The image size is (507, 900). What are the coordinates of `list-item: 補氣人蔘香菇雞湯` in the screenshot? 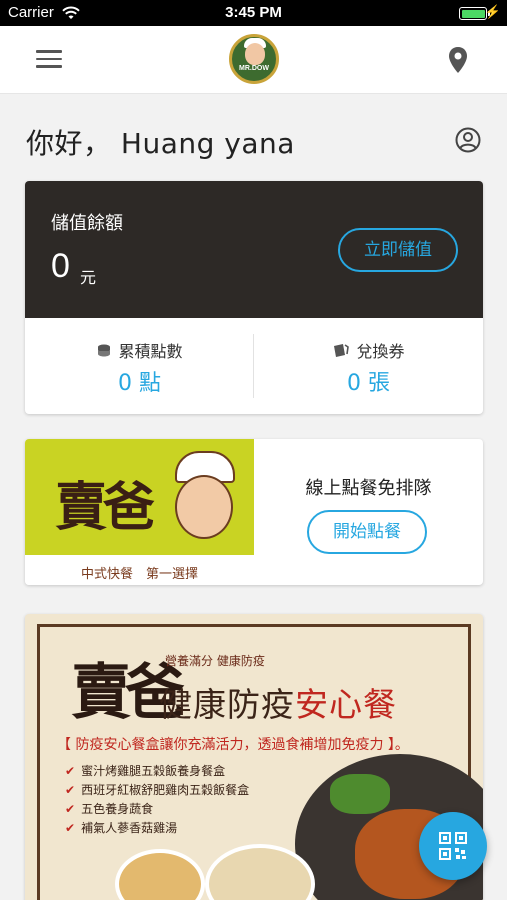 It's located at (157, 828).